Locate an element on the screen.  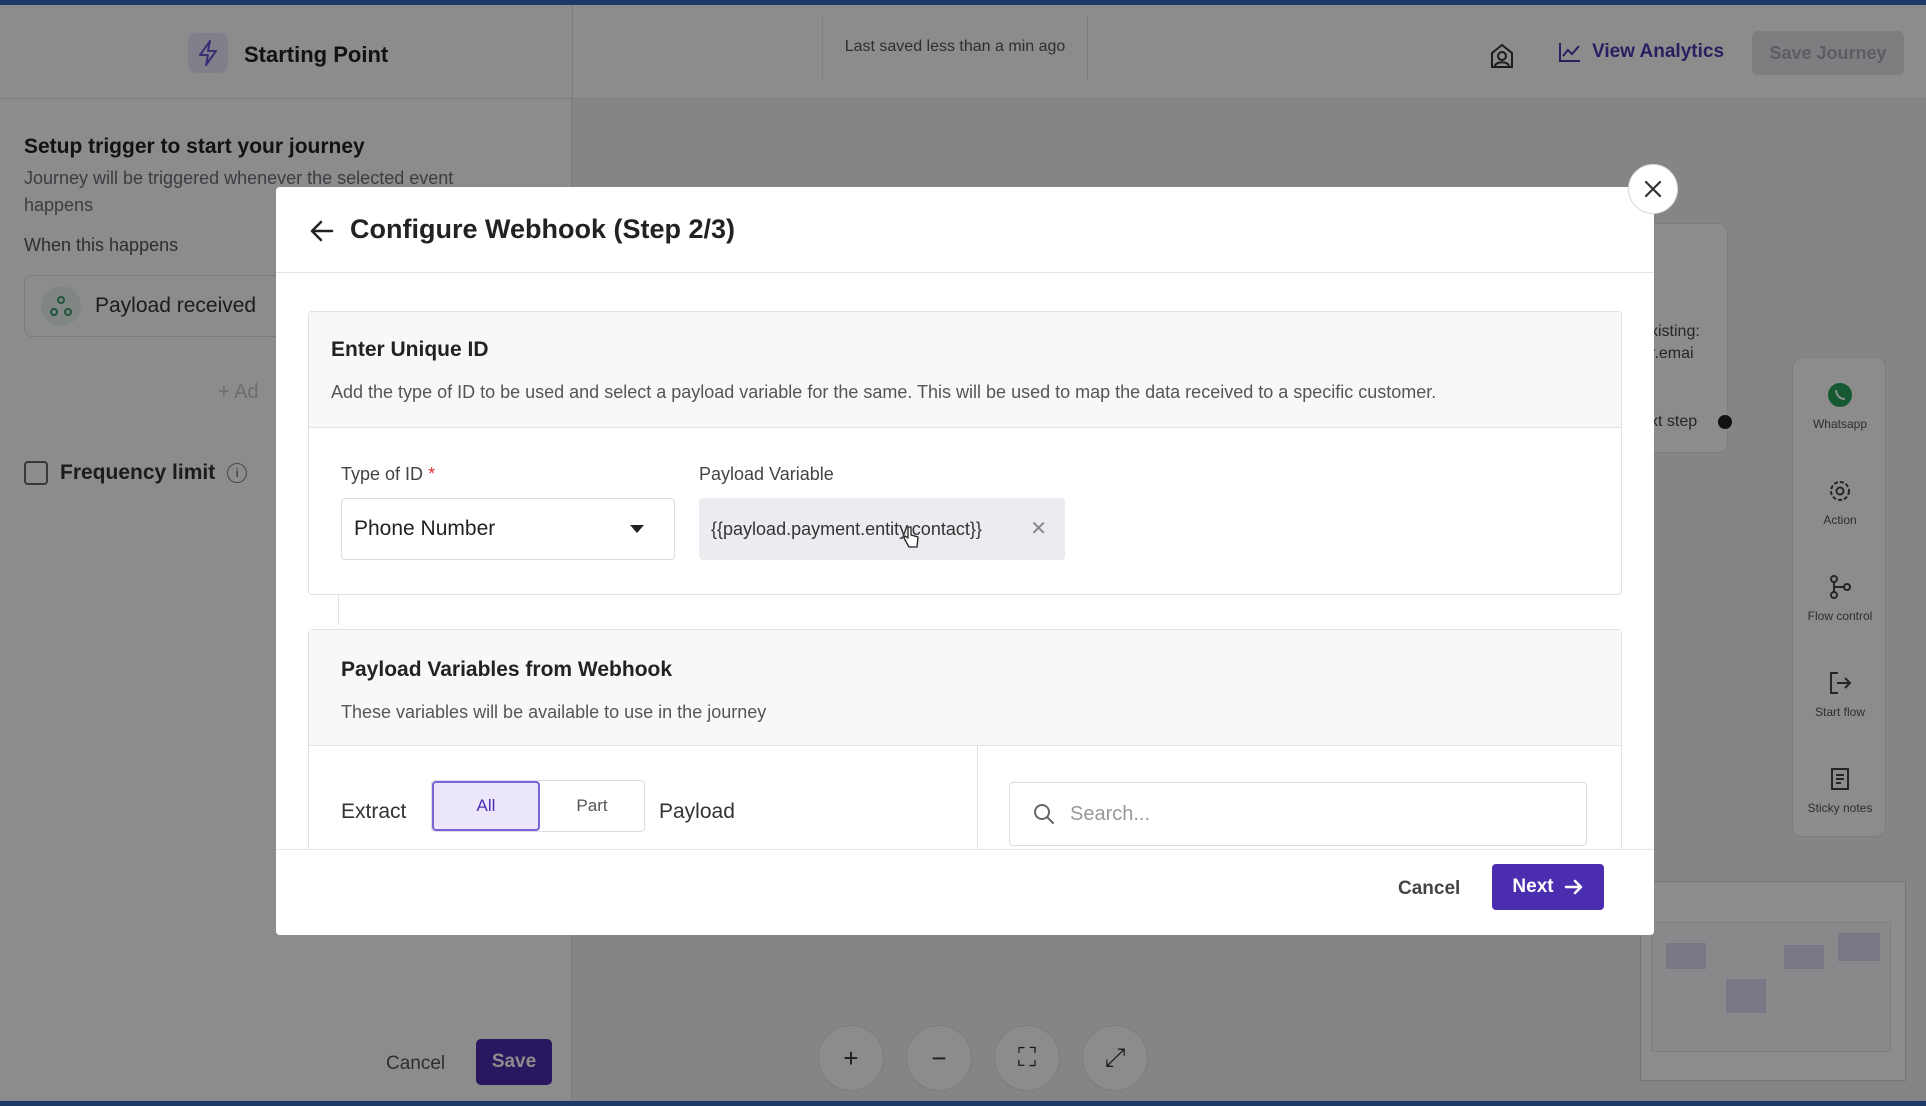
extract-toggle: All Part is located at coordinates (538, 806).